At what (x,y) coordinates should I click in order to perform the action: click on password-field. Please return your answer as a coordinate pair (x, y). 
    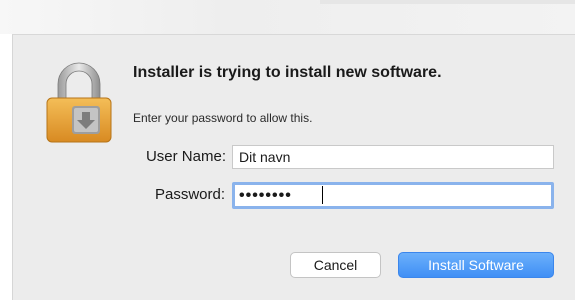
    Looking at the image, I should click on (393, 195).